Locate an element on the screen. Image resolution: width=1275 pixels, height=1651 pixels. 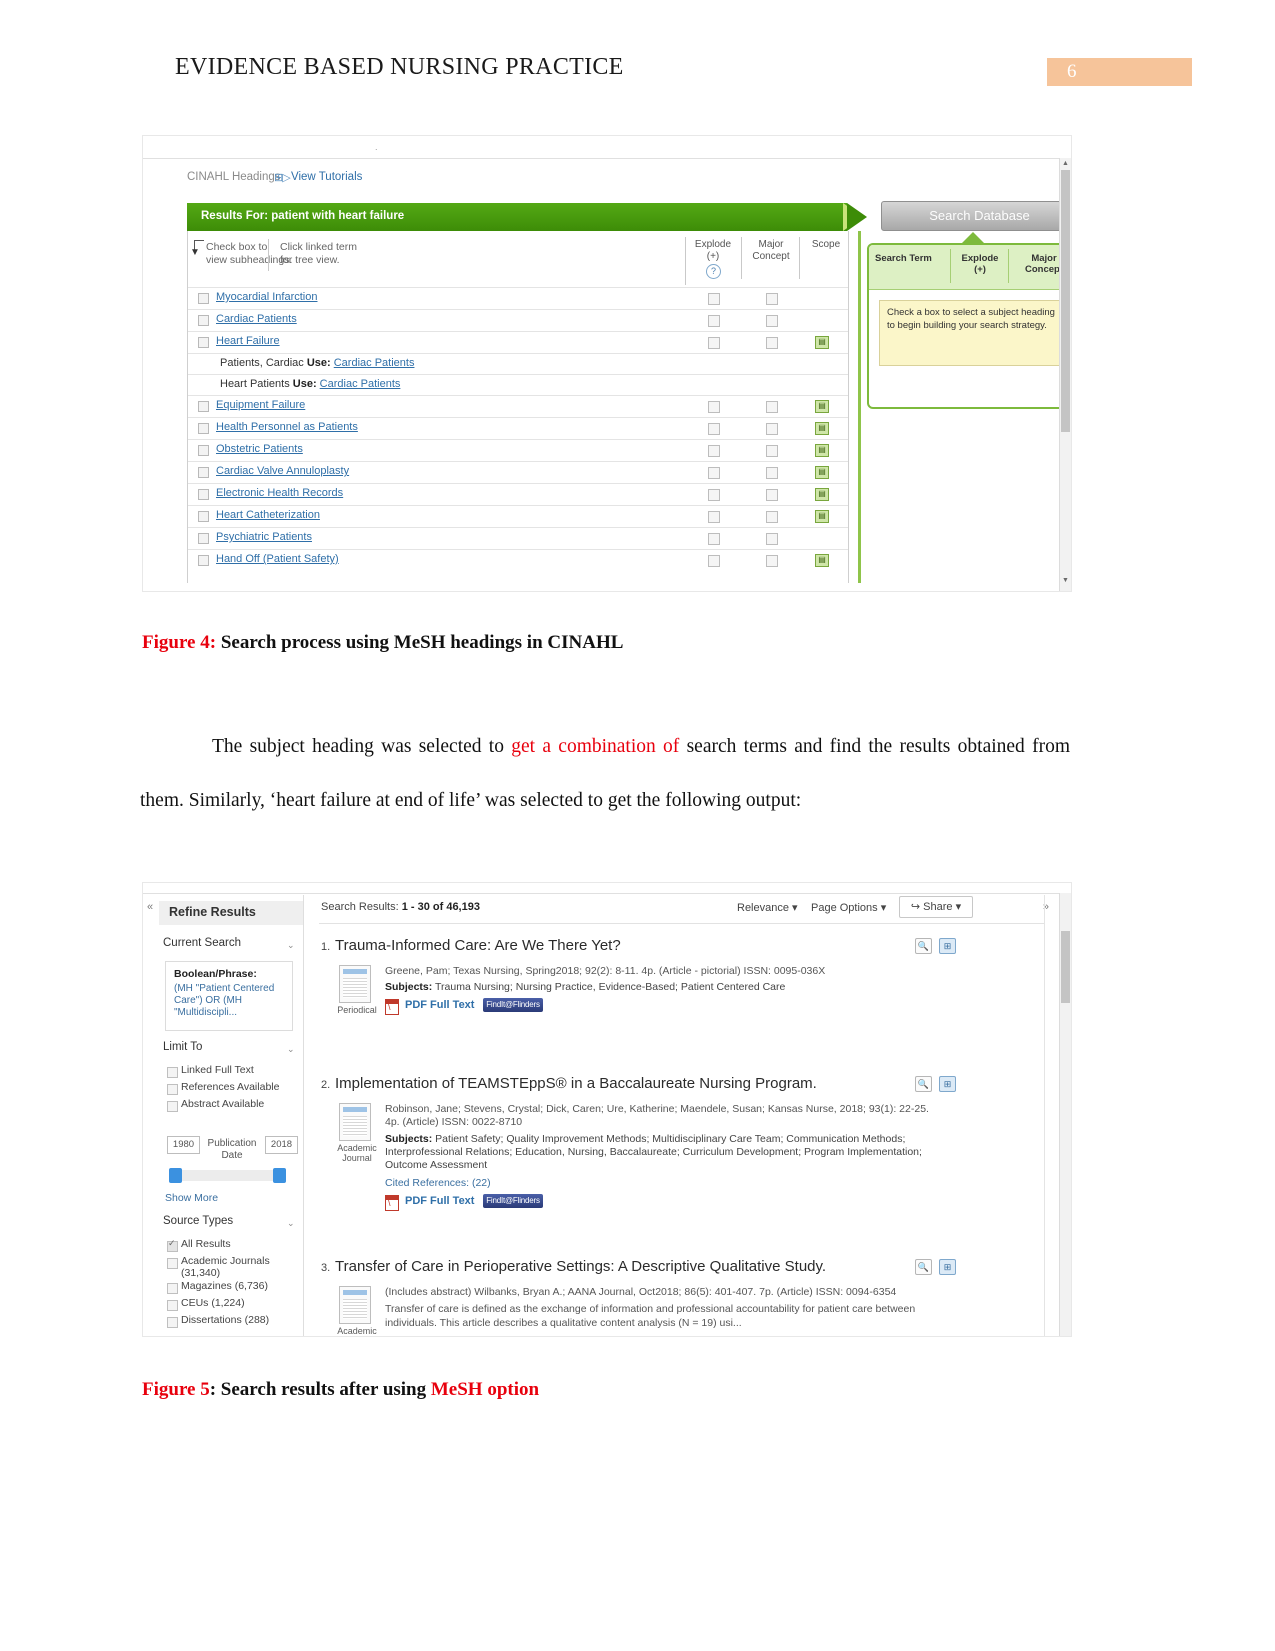
figure4-scroll-thumb is located at coordinates (1065, 301).